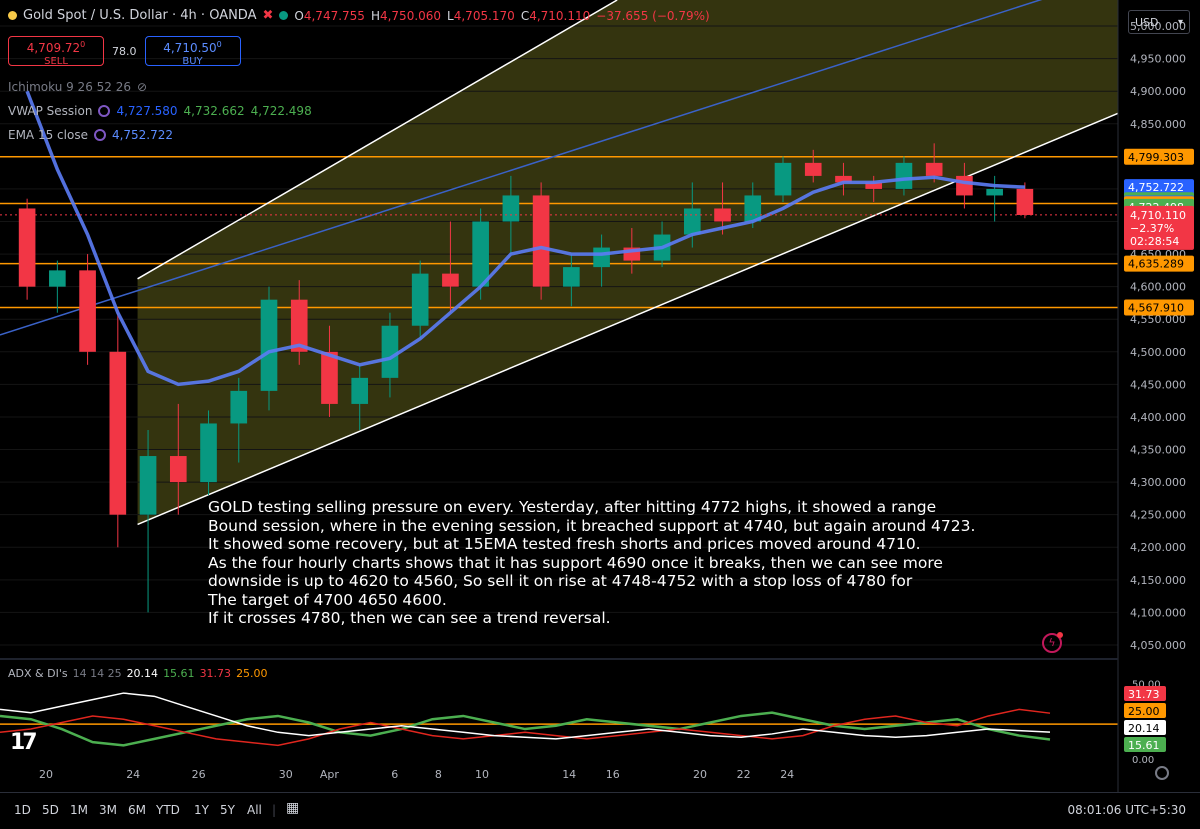 This screenshot has width=1200, height=829. Describe the element at coordinates (1154, 241) in the screenshot. I see `last-price-tag-label: 02:28:54` at that location.